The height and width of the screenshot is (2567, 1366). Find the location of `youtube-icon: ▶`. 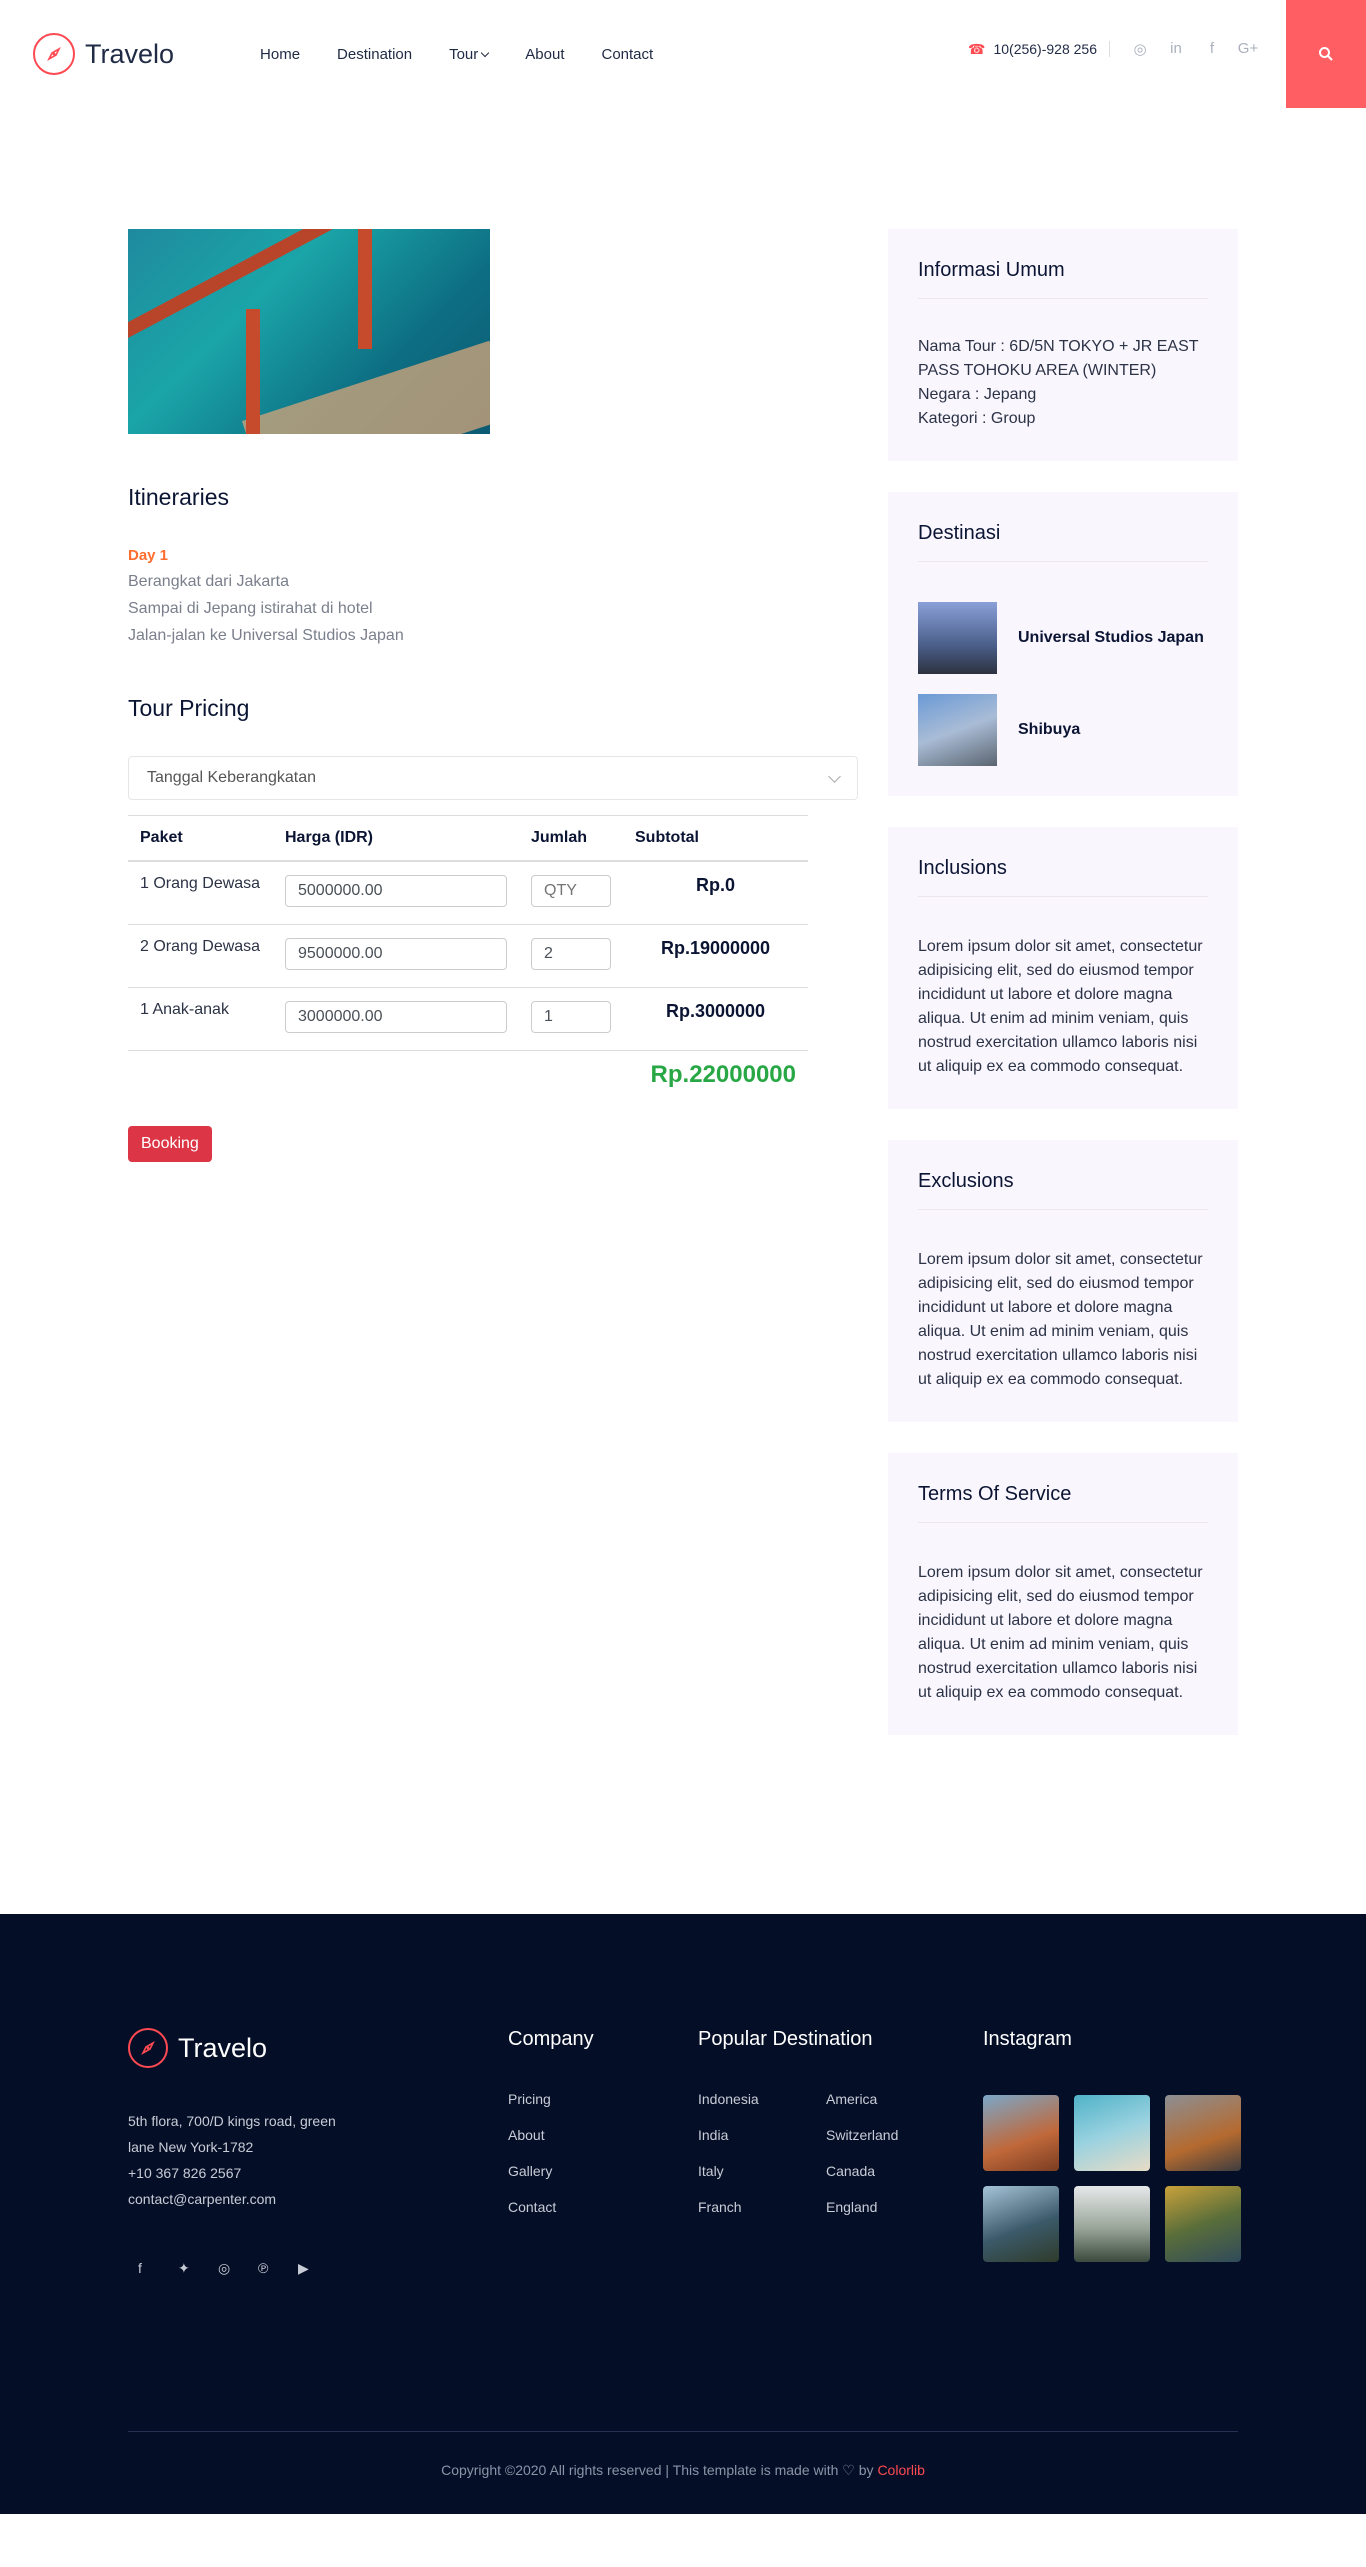

youtube-icon: ▶ is located at coordinates (308, 2268).